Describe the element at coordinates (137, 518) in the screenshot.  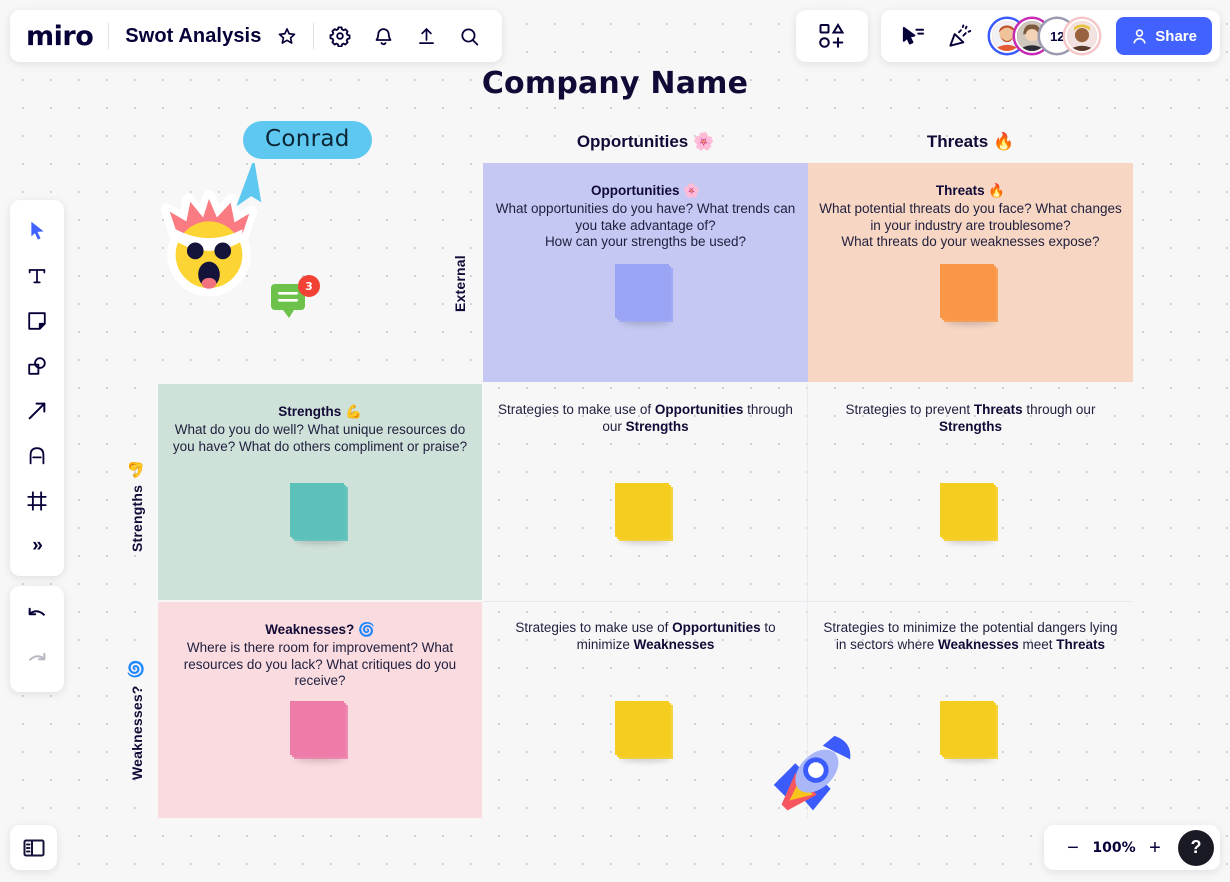
I see `axis-label-strengths-text: Strengths` at that location.